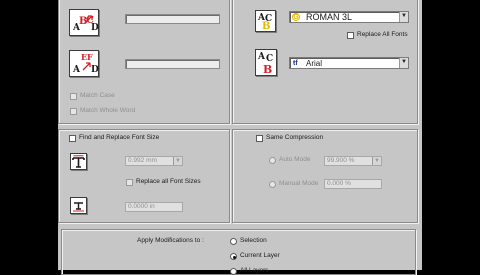 Image resolution: width=480 pixels, height=275 pixels. I want to click on shx-font-icon: A C B, so click(265, 21).